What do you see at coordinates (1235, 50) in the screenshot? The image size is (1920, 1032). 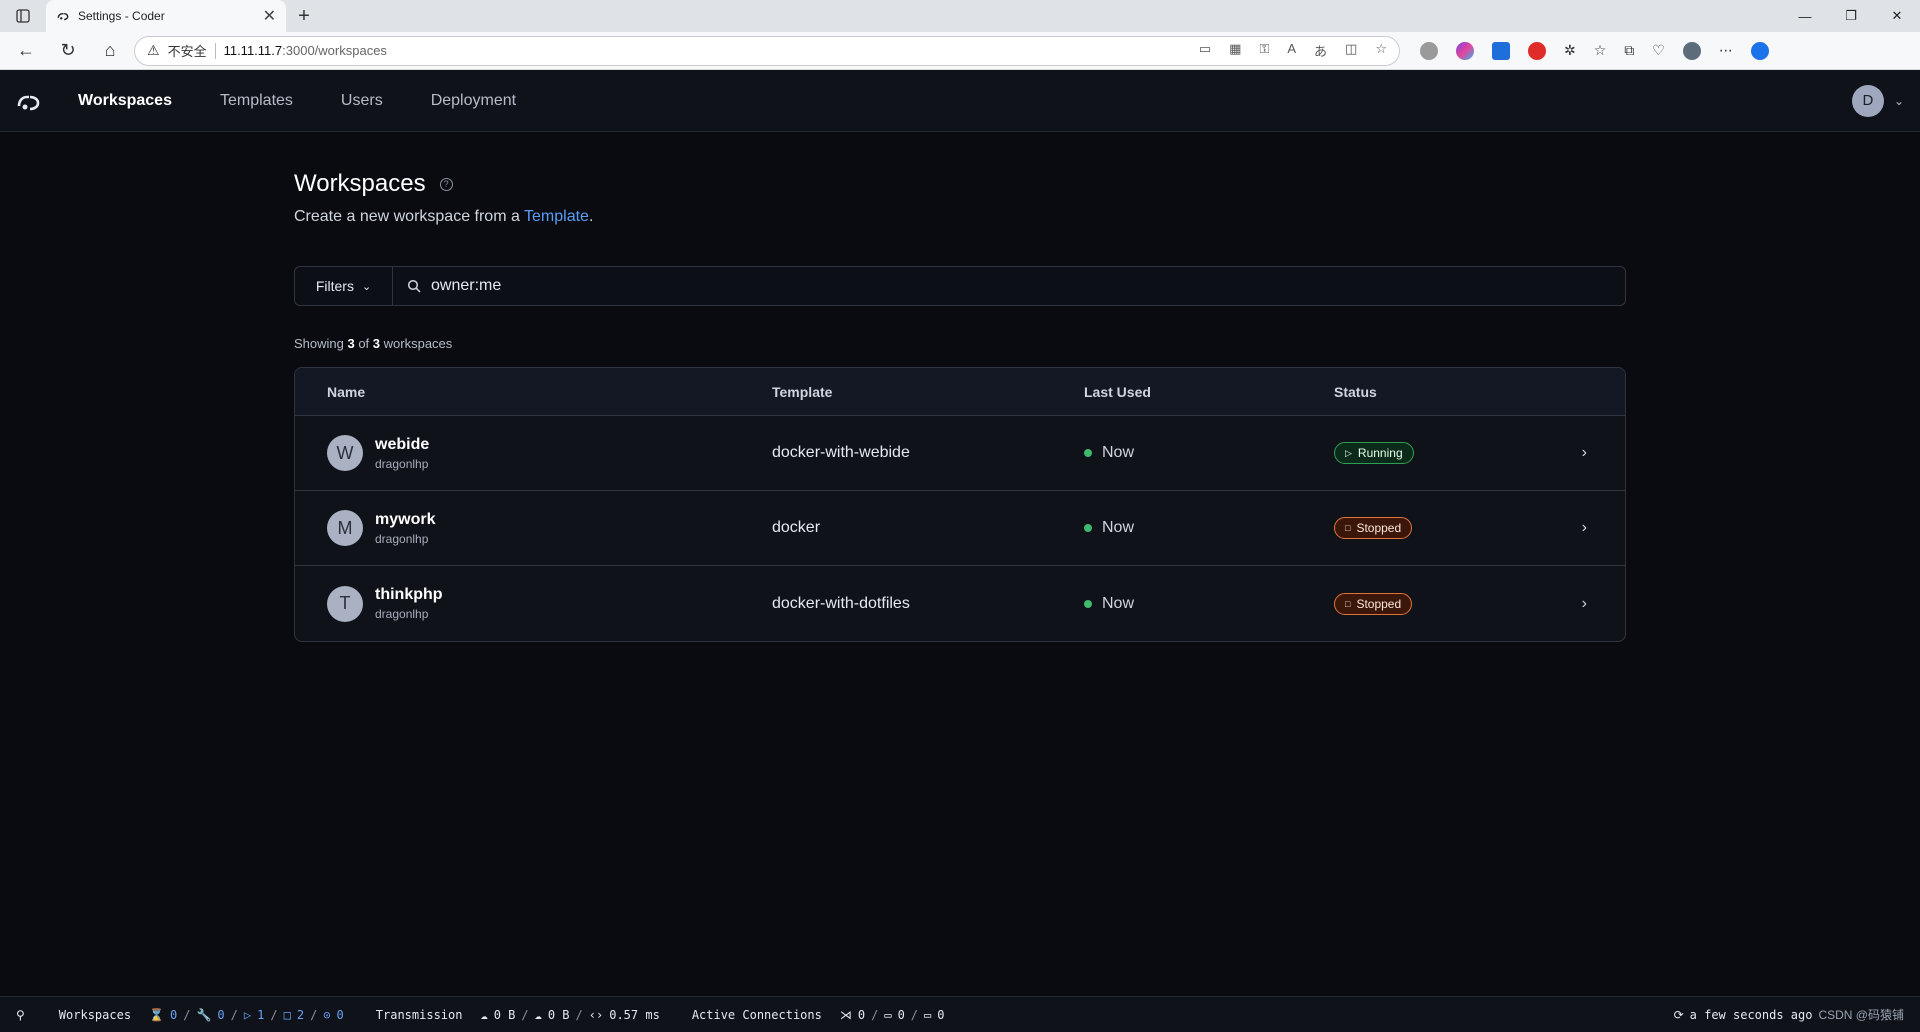 I see `qr-icon: ▦` at bounding box center [1235, 50].